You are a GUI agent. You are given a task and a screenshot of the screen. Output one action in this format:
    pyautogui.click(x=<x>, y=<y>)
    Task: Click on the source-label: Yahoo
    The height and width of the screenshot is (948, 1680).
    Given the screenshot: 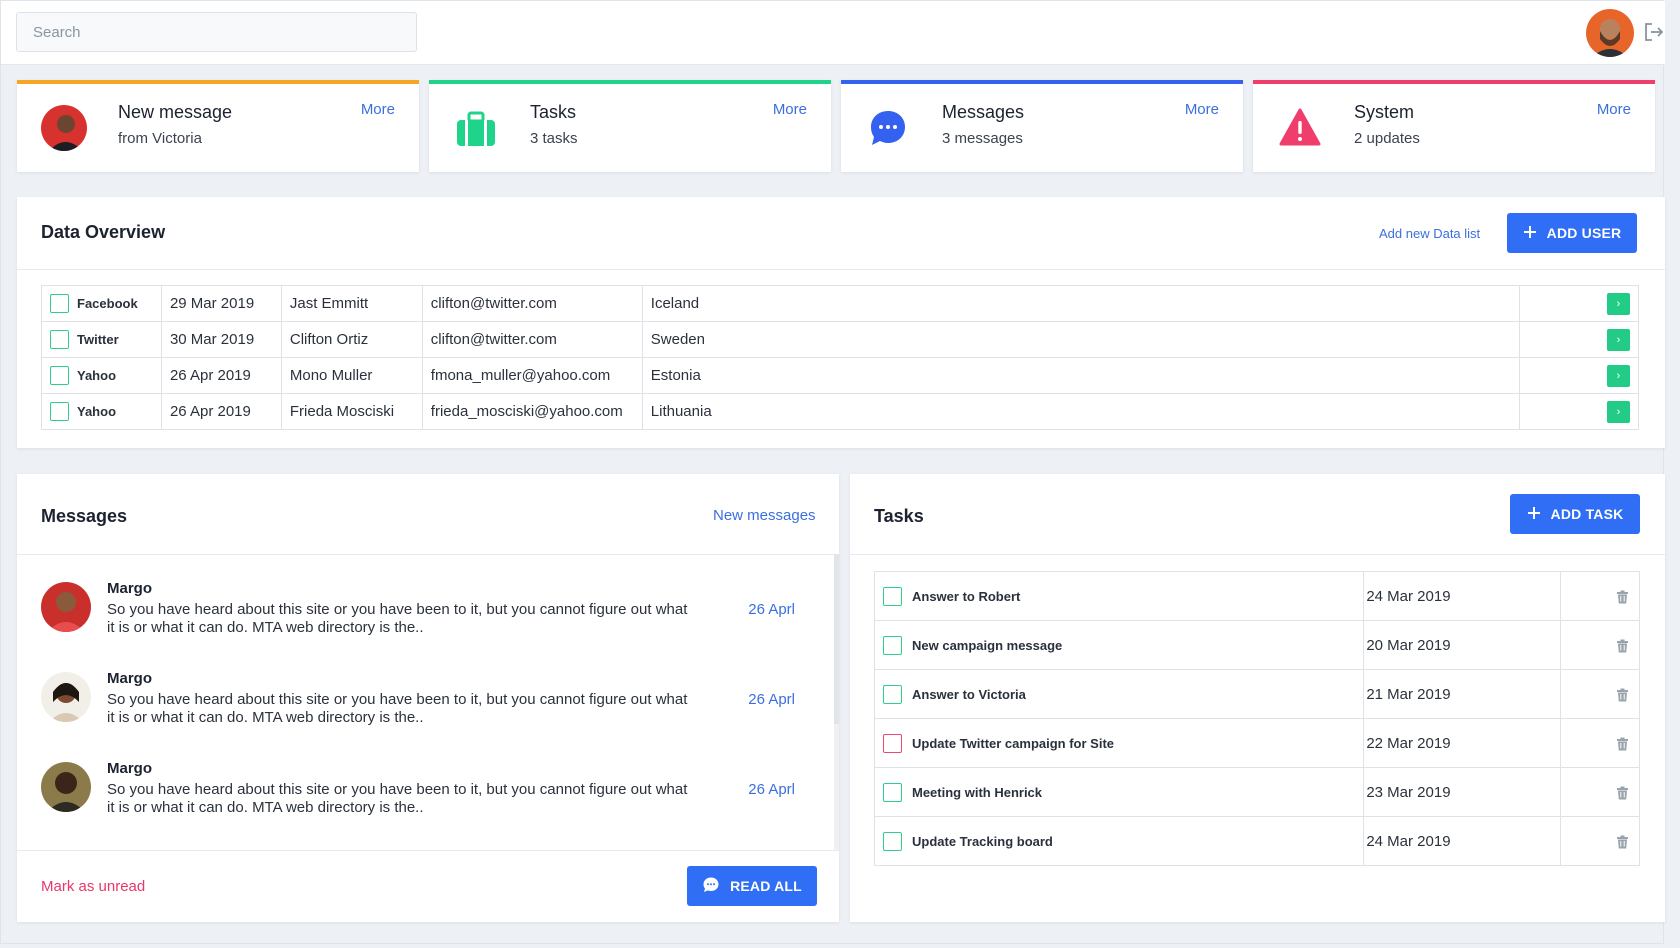 What is the action you would take?
    pyautogui.click(x=97, y=375)
    